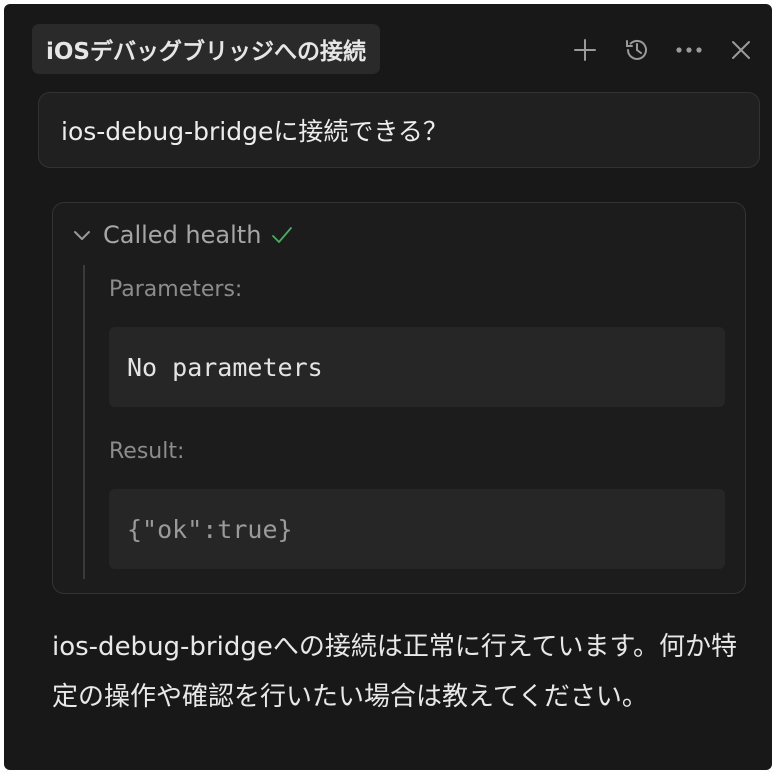 The image size is (776, 774). Describe the element at coordinates (585, 50) in the screenshot. I see `plus-icon` at that location.